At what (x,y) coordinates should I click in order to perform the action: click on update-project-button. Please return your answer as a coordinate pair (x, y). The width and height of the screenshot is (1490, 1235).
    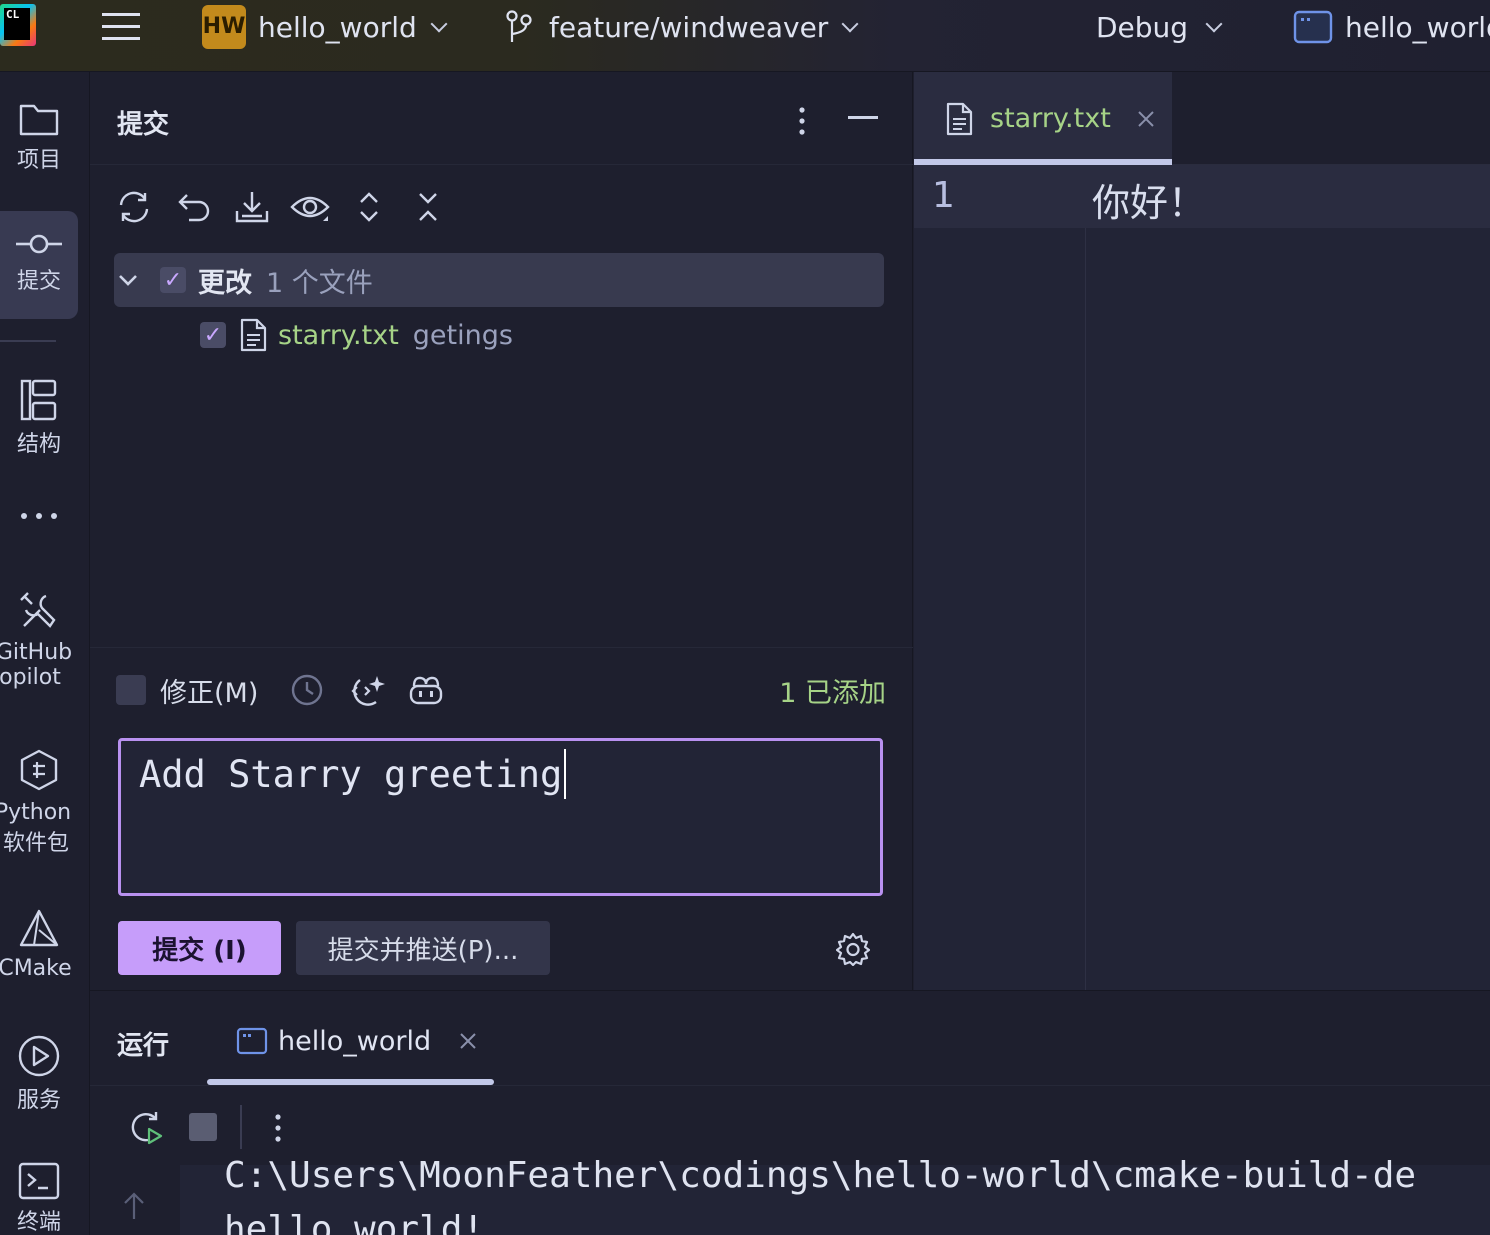
    Looking at the image, I should click on (252, 207).